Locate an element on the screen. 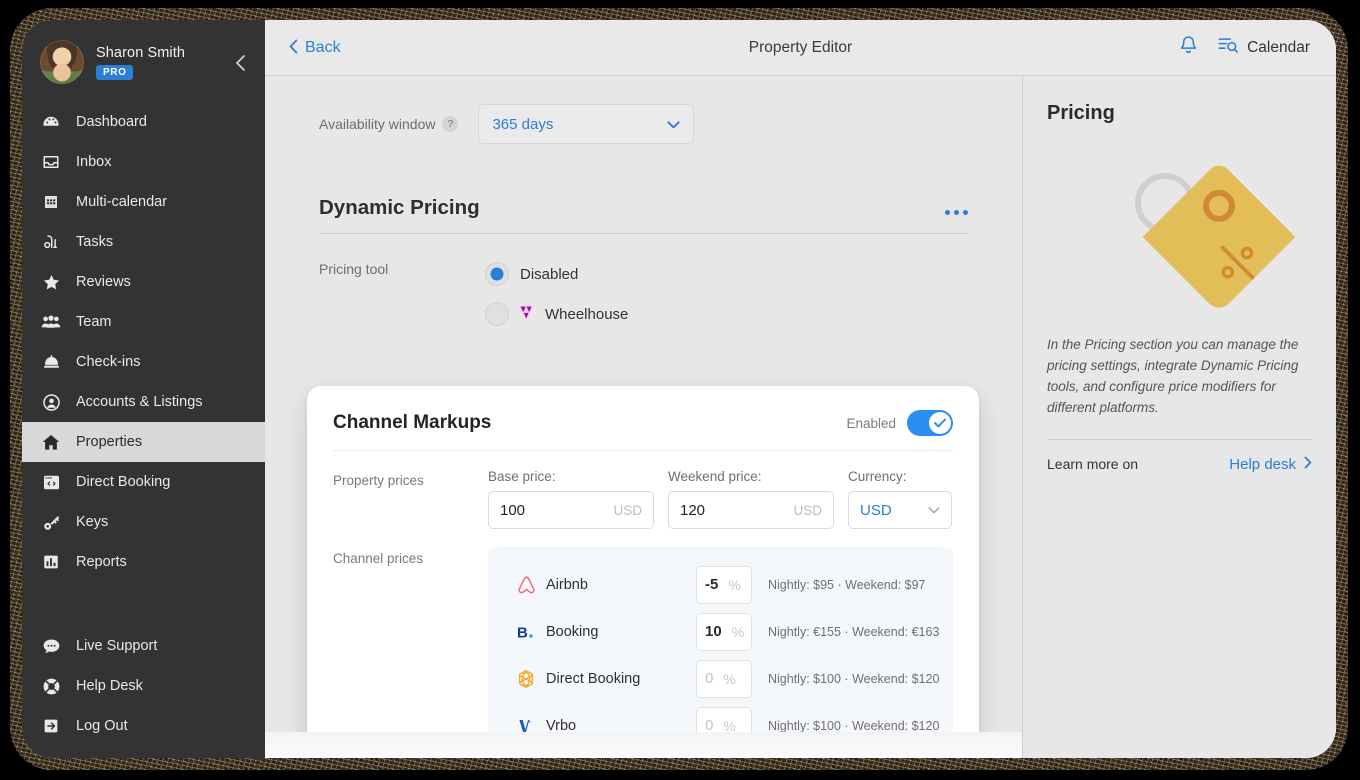 Image resolution: width=1360 pixels, height=780 pixels. sidebar-item-live-support: Live Support is located at coordinates (143, 646).